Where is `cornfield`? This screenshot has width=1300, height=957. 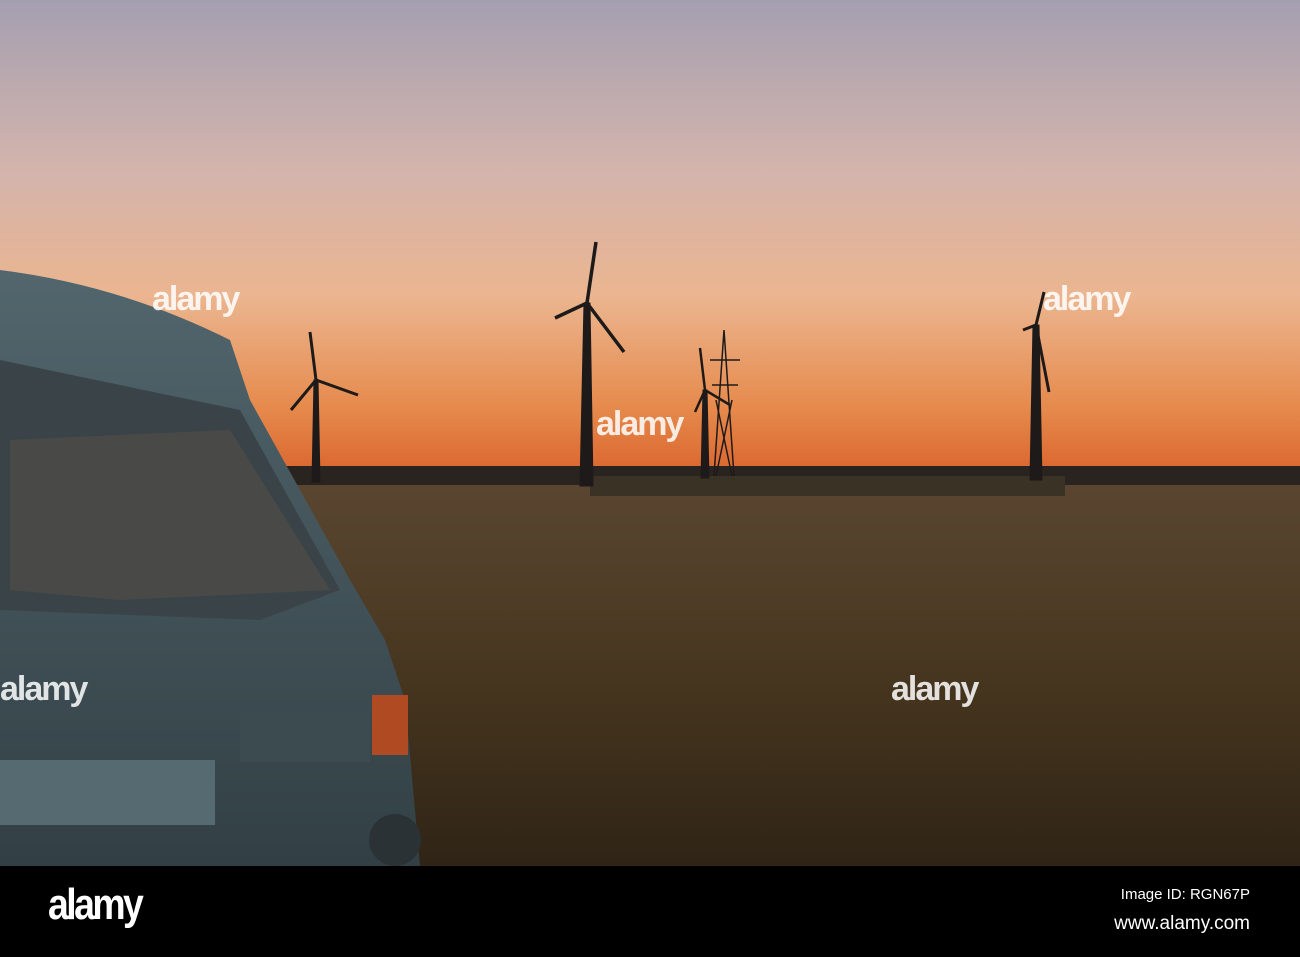
cornfield is located at coordinates (827, 486).